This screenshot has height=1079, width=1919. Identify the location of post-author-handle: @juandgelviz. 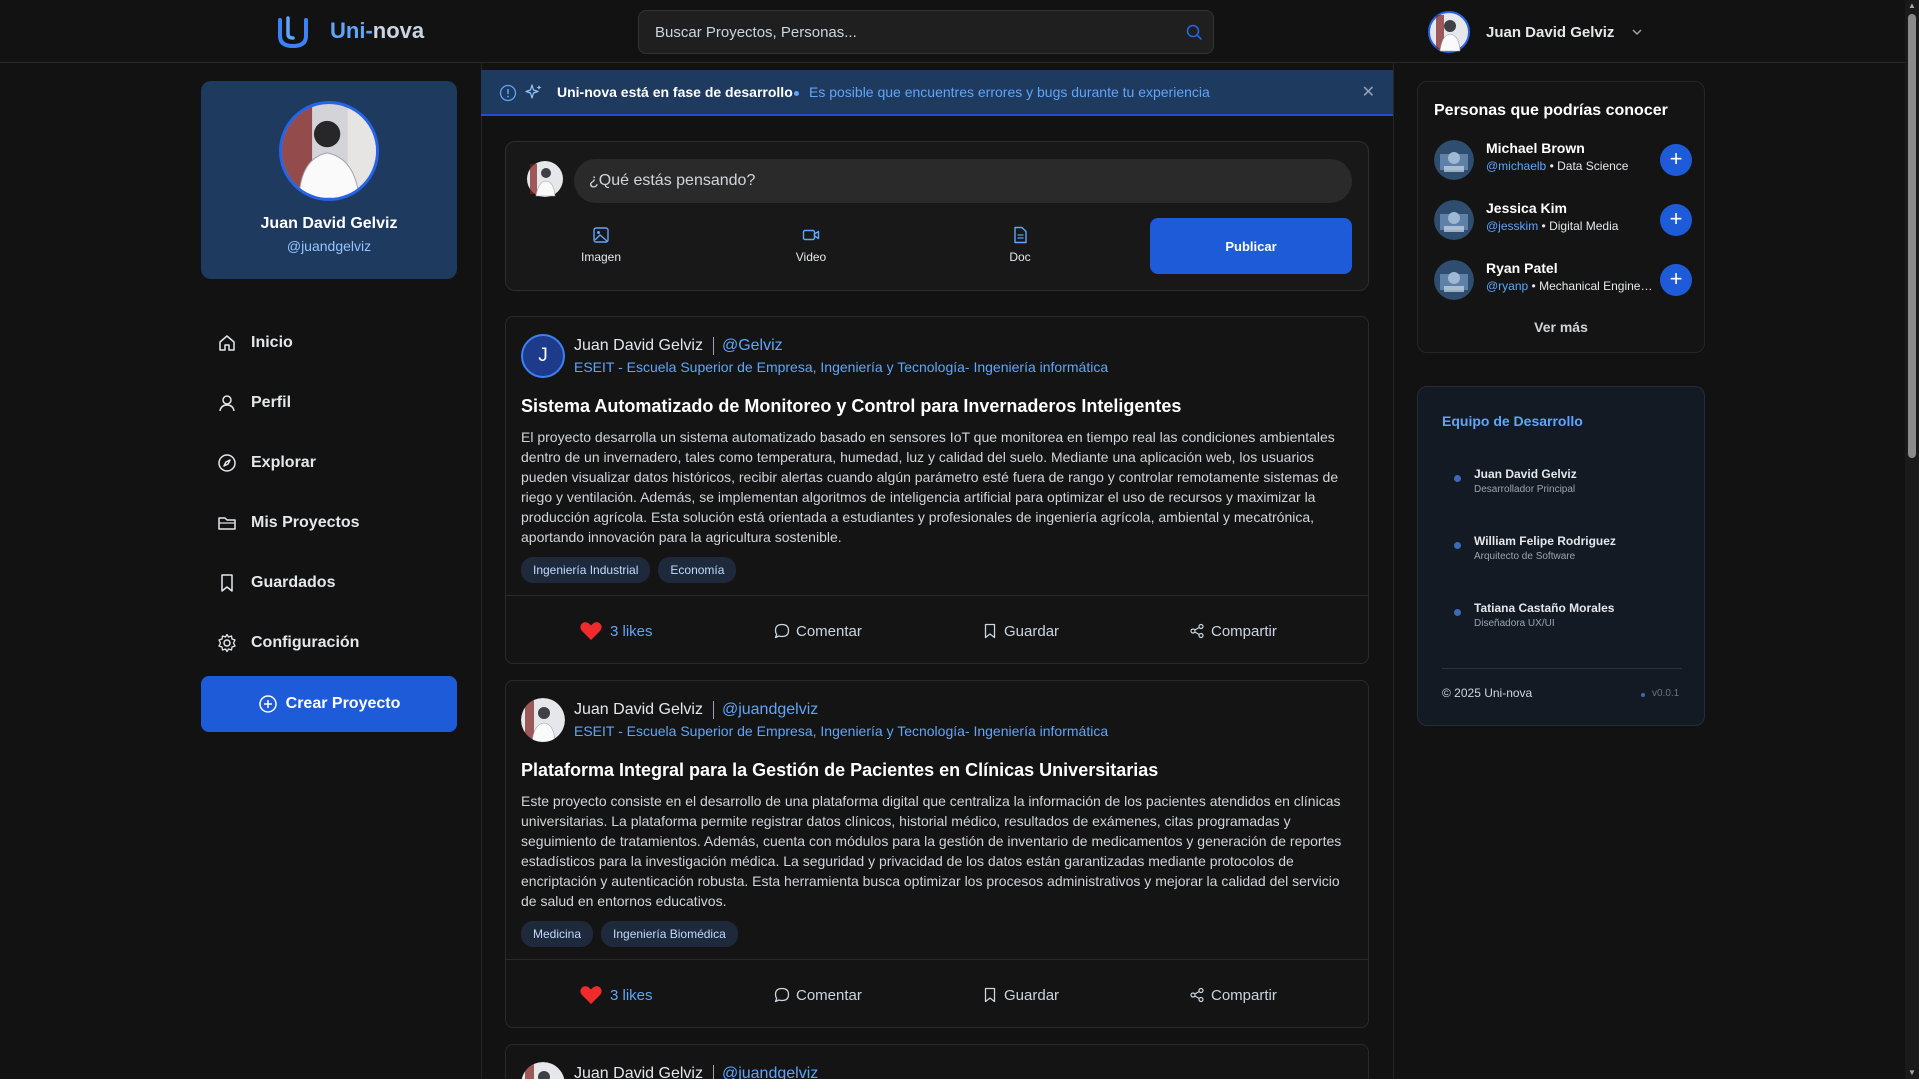
(770, 1072).